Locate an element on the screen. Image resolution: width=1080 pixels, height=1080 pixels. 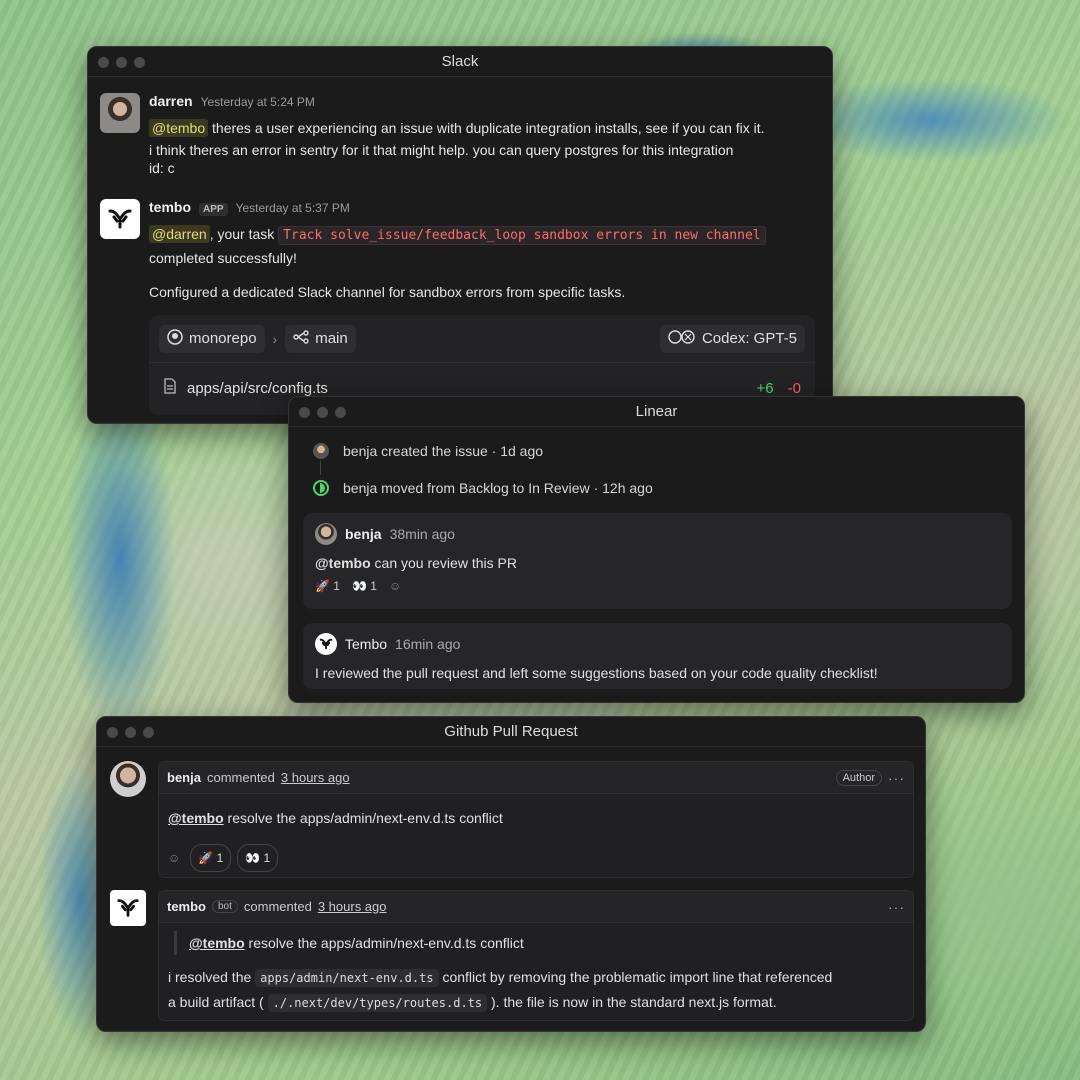
additions-count: +6 is located at coordinates (765, 388).